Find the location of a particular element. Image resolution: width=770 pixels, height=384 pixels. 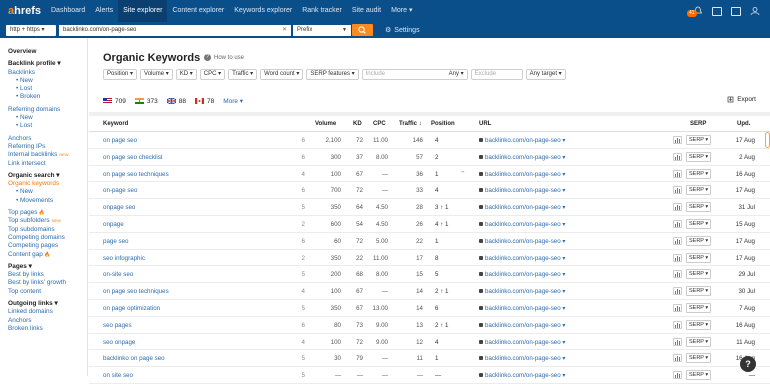

filter-traffic: Traffic ▾ is located at coordinates (243, 74).